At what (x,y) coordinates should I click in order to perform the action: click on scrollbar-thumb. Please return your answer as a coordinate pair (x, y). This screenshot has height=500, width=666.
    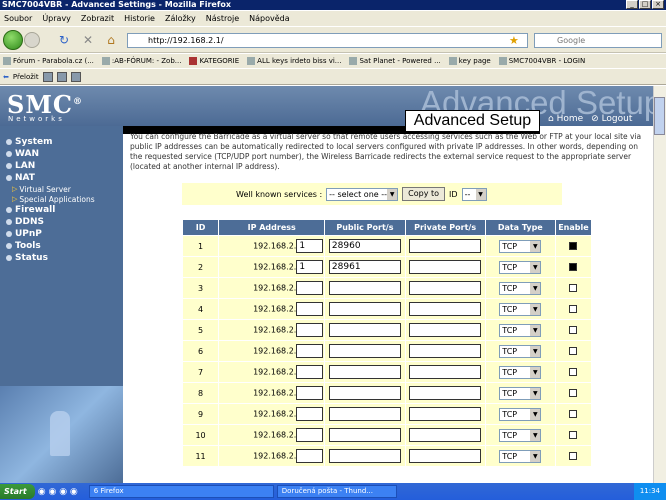
    Looking at the image, I should click on (659, 116).